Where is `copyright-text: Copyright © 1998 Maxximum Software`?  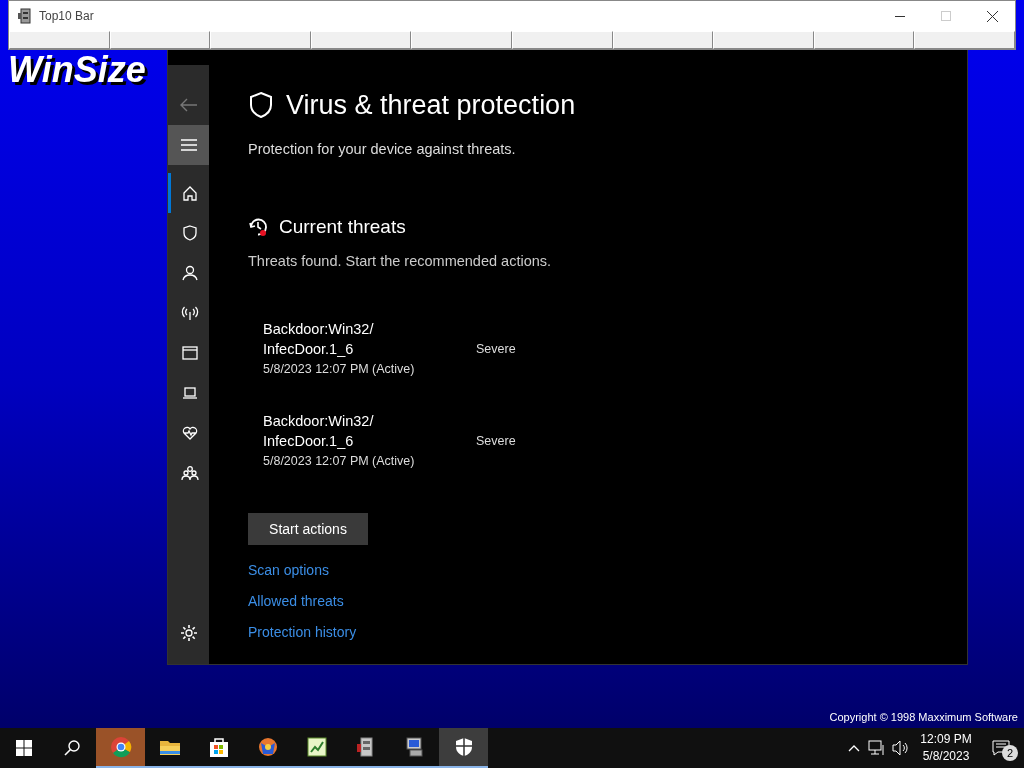
copyright-text: Copyright © 1998 Maxximum Software is located at coordinates (923, 717).